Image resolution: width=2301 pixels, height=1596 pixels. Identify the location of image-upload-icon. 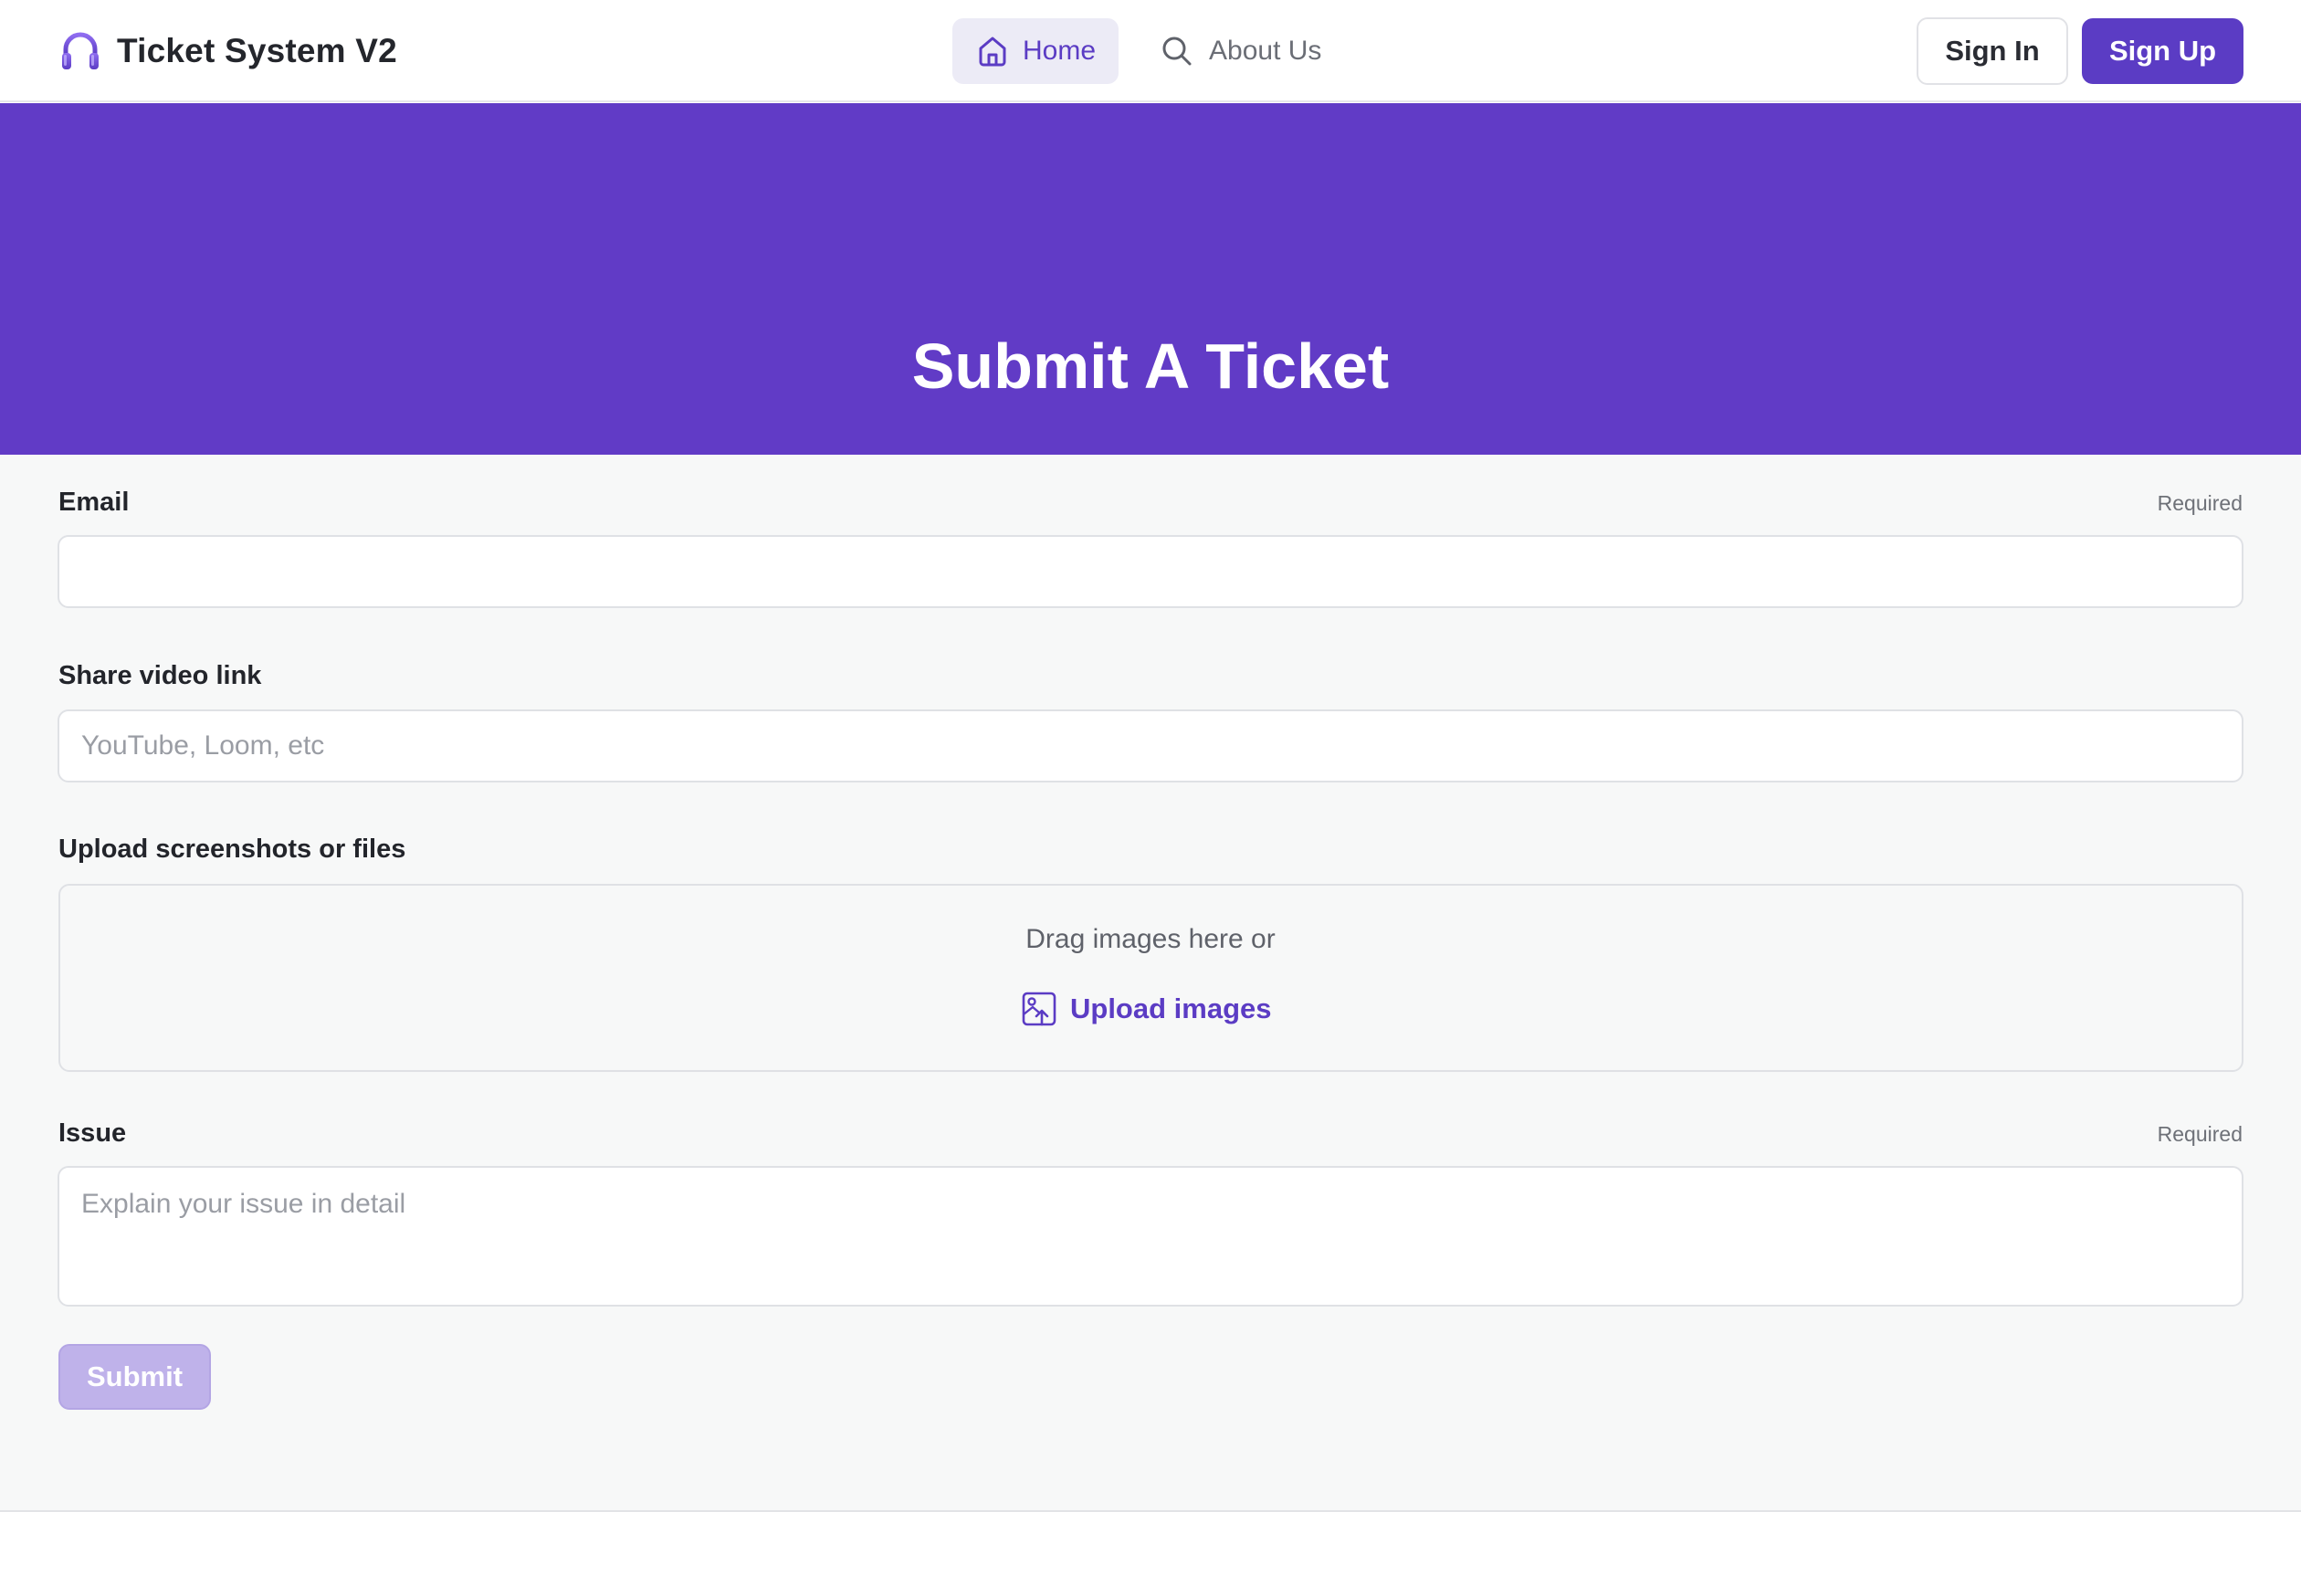
(1039, 1009).